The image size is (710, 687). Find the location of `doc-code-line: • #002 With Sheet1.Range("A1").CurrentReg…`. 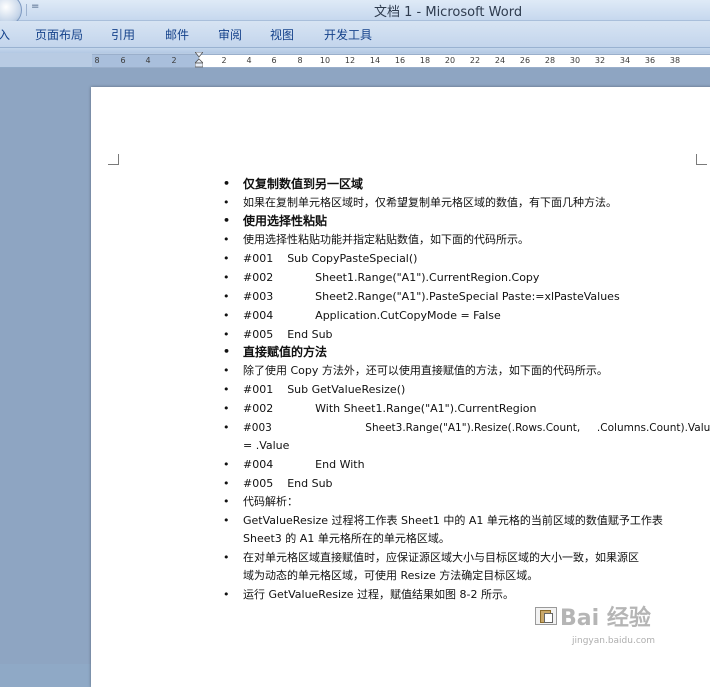

doc-code-line: • #002 With Sheet1.Range("A1").CurrentReg… is located at coordinates (380, 409).